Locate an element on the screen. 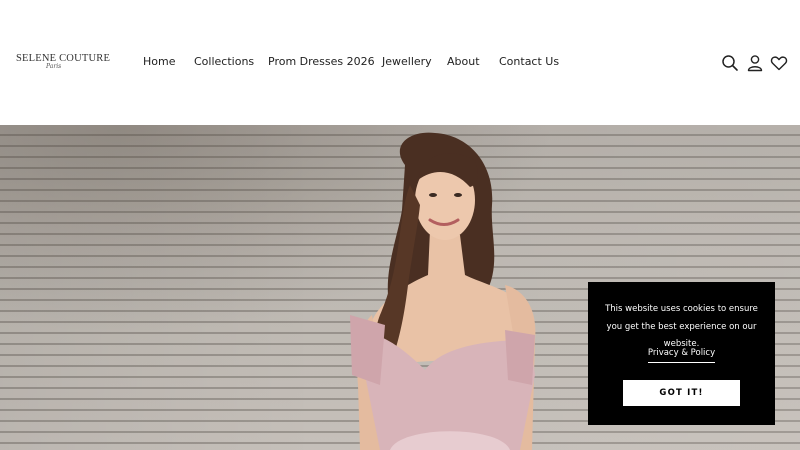  nav-item-prom-dresses: Prom Dresses 2026 is located at coordinates (321, 61).